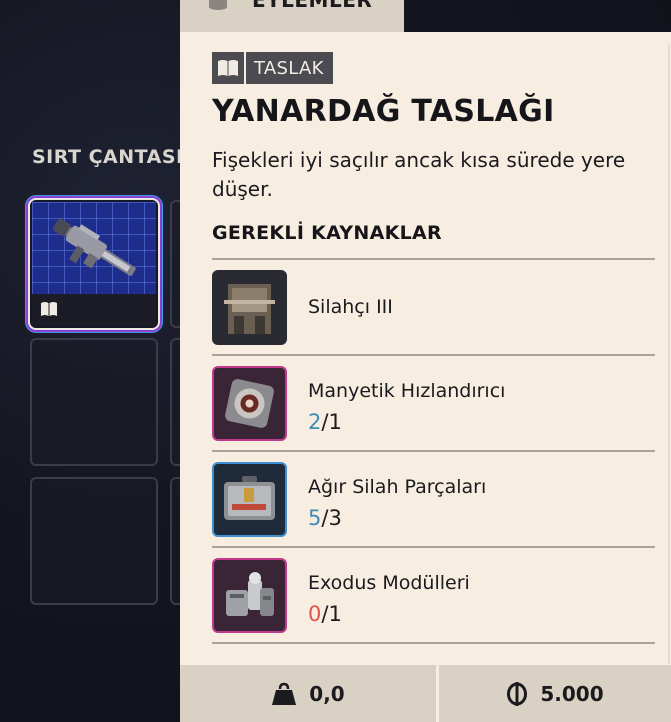 The image size is (671, 722). Describe the element at coordinates (327, 693) in the screenshot. I see `weight-value: 0,0` at that location.